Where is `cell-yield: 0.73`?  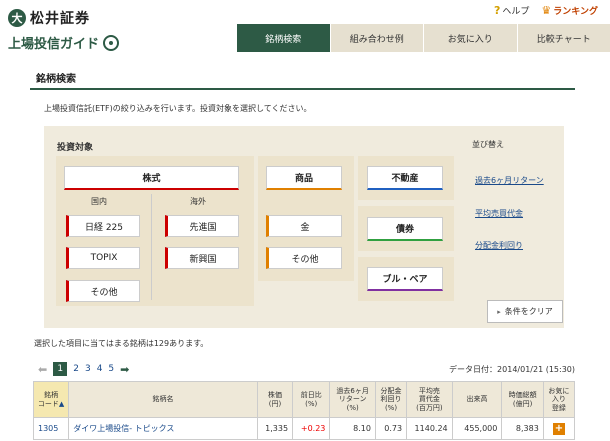
cell-yield: 0.73 is located at coordinates (391, 428).